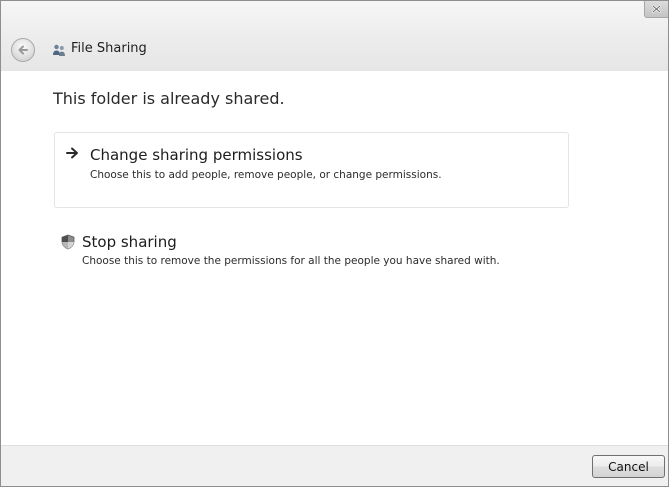  I want to click on close-icon, so click(656, 9).